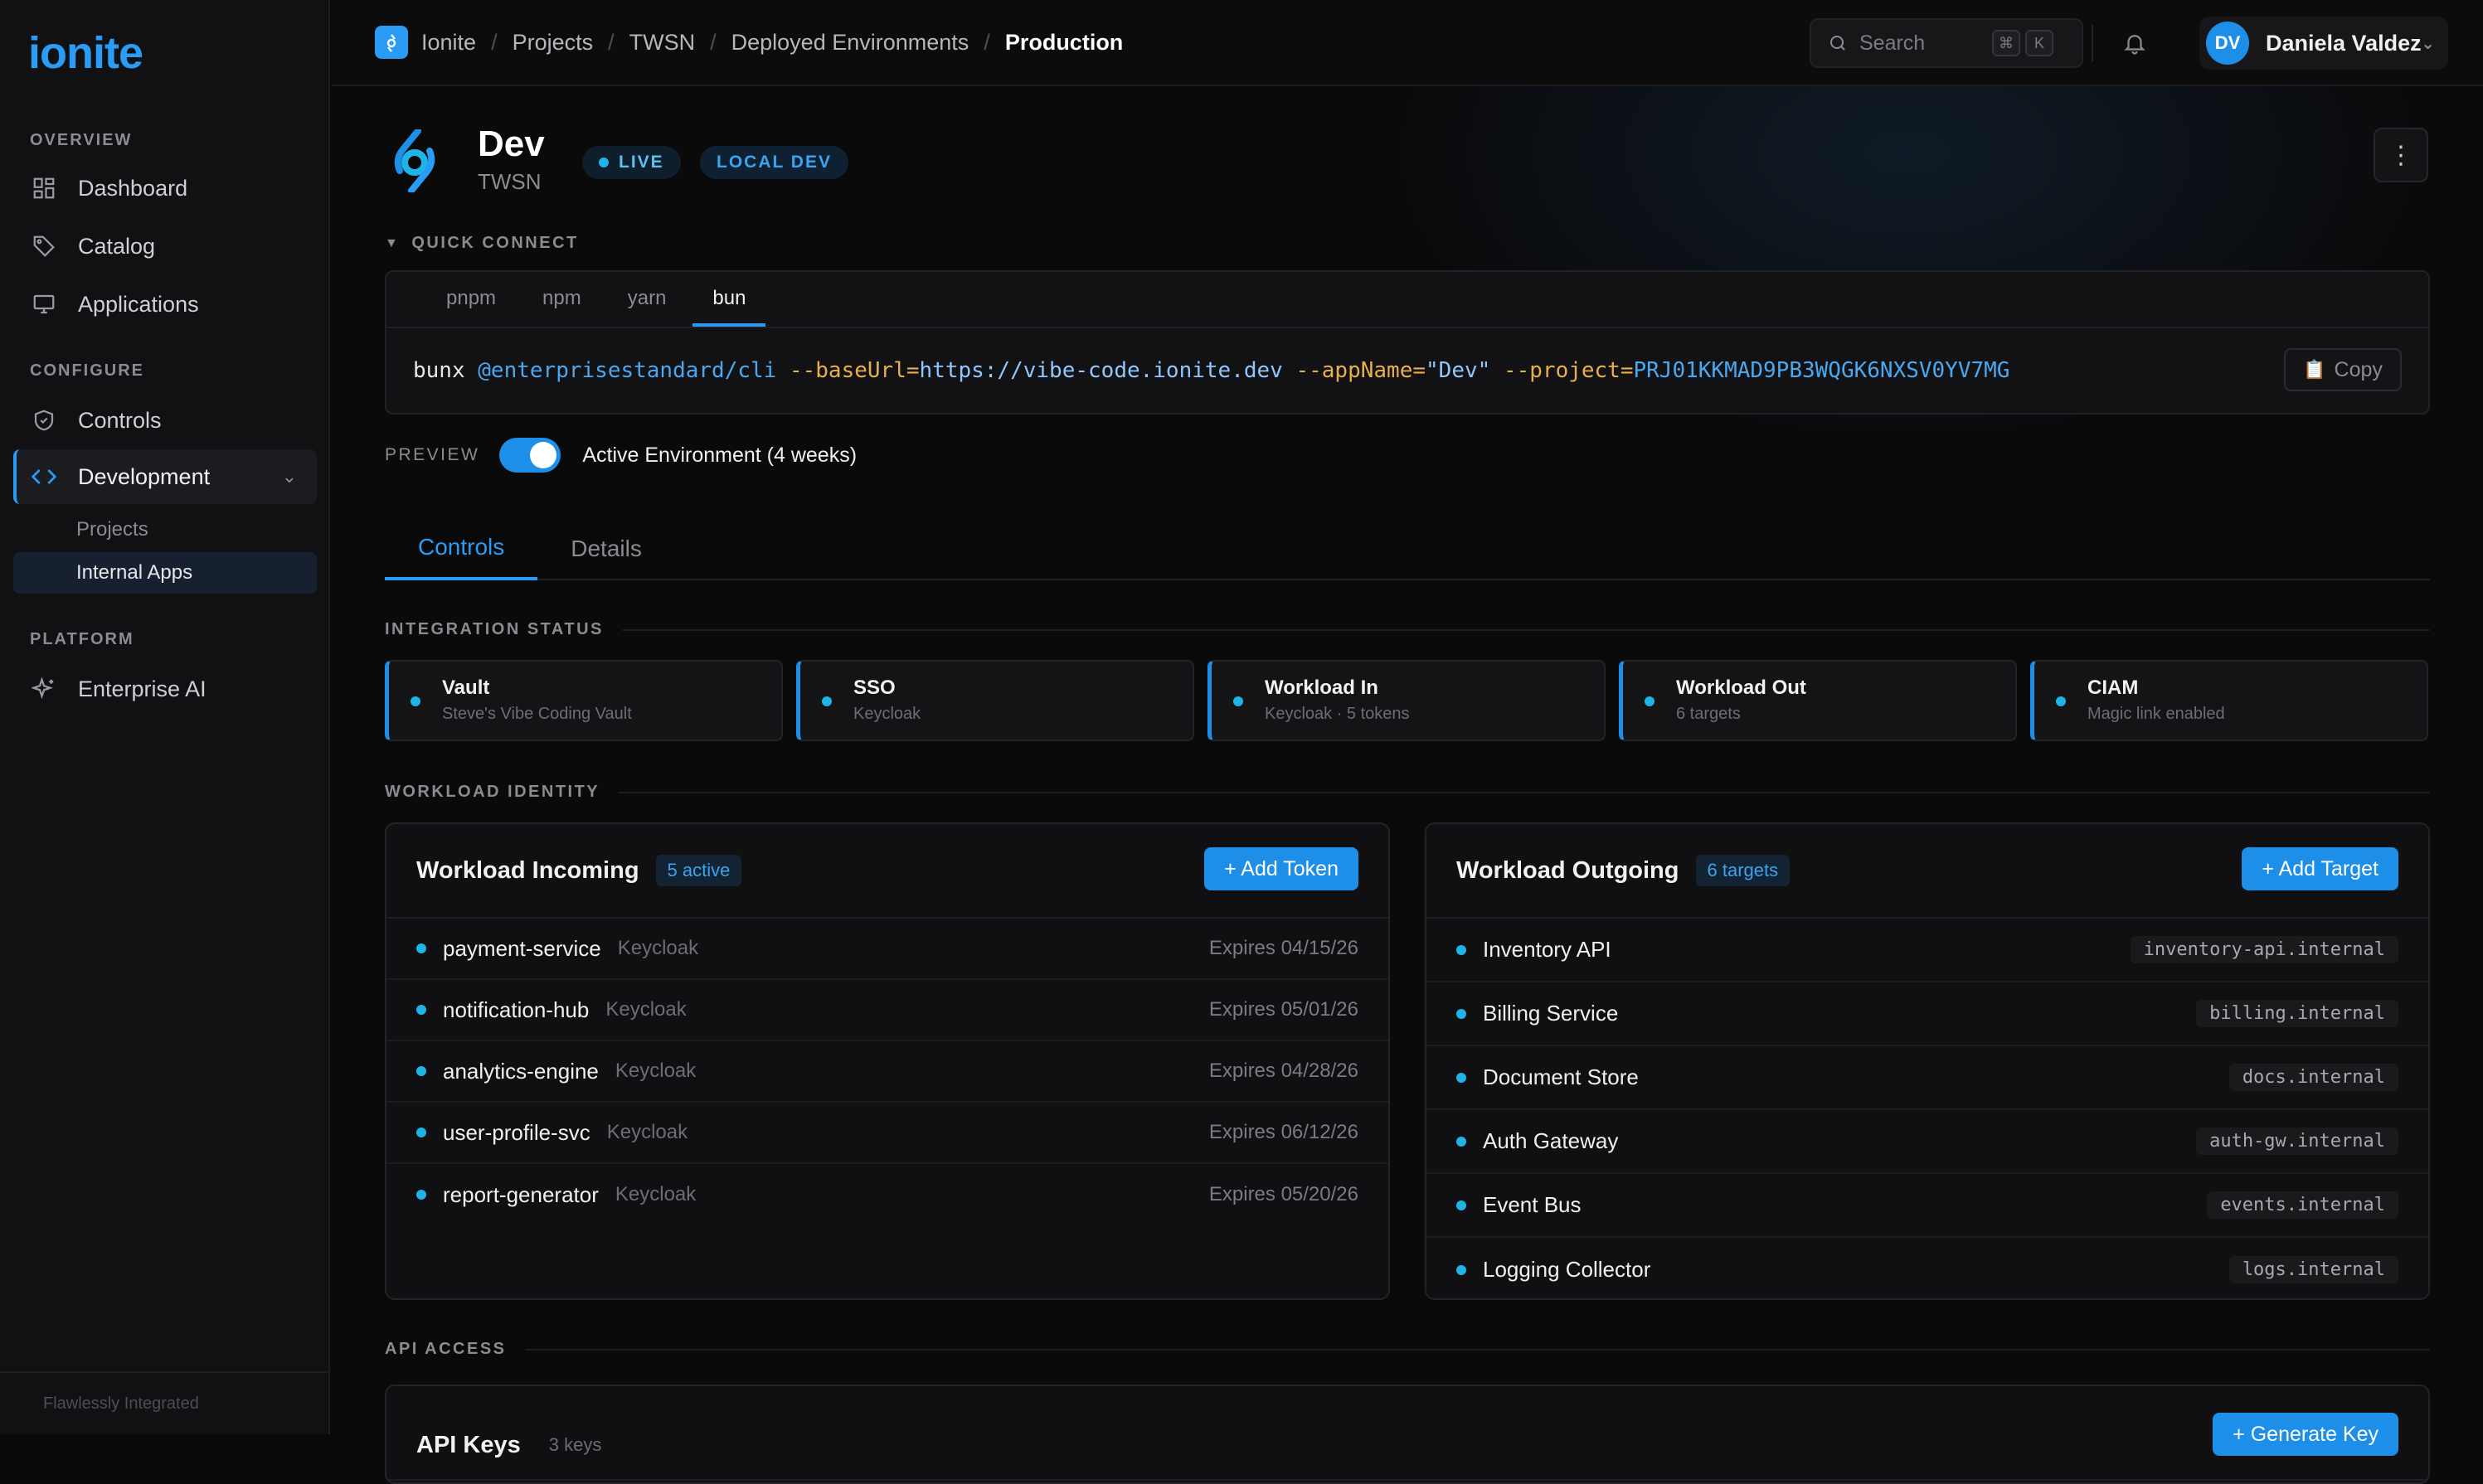 The image size is (2483, 1484). What do you see at coordinates (2344, 43) in the screenshot?
I see `user-name: Daniela Valdez` at bounding box center [2344, 43].